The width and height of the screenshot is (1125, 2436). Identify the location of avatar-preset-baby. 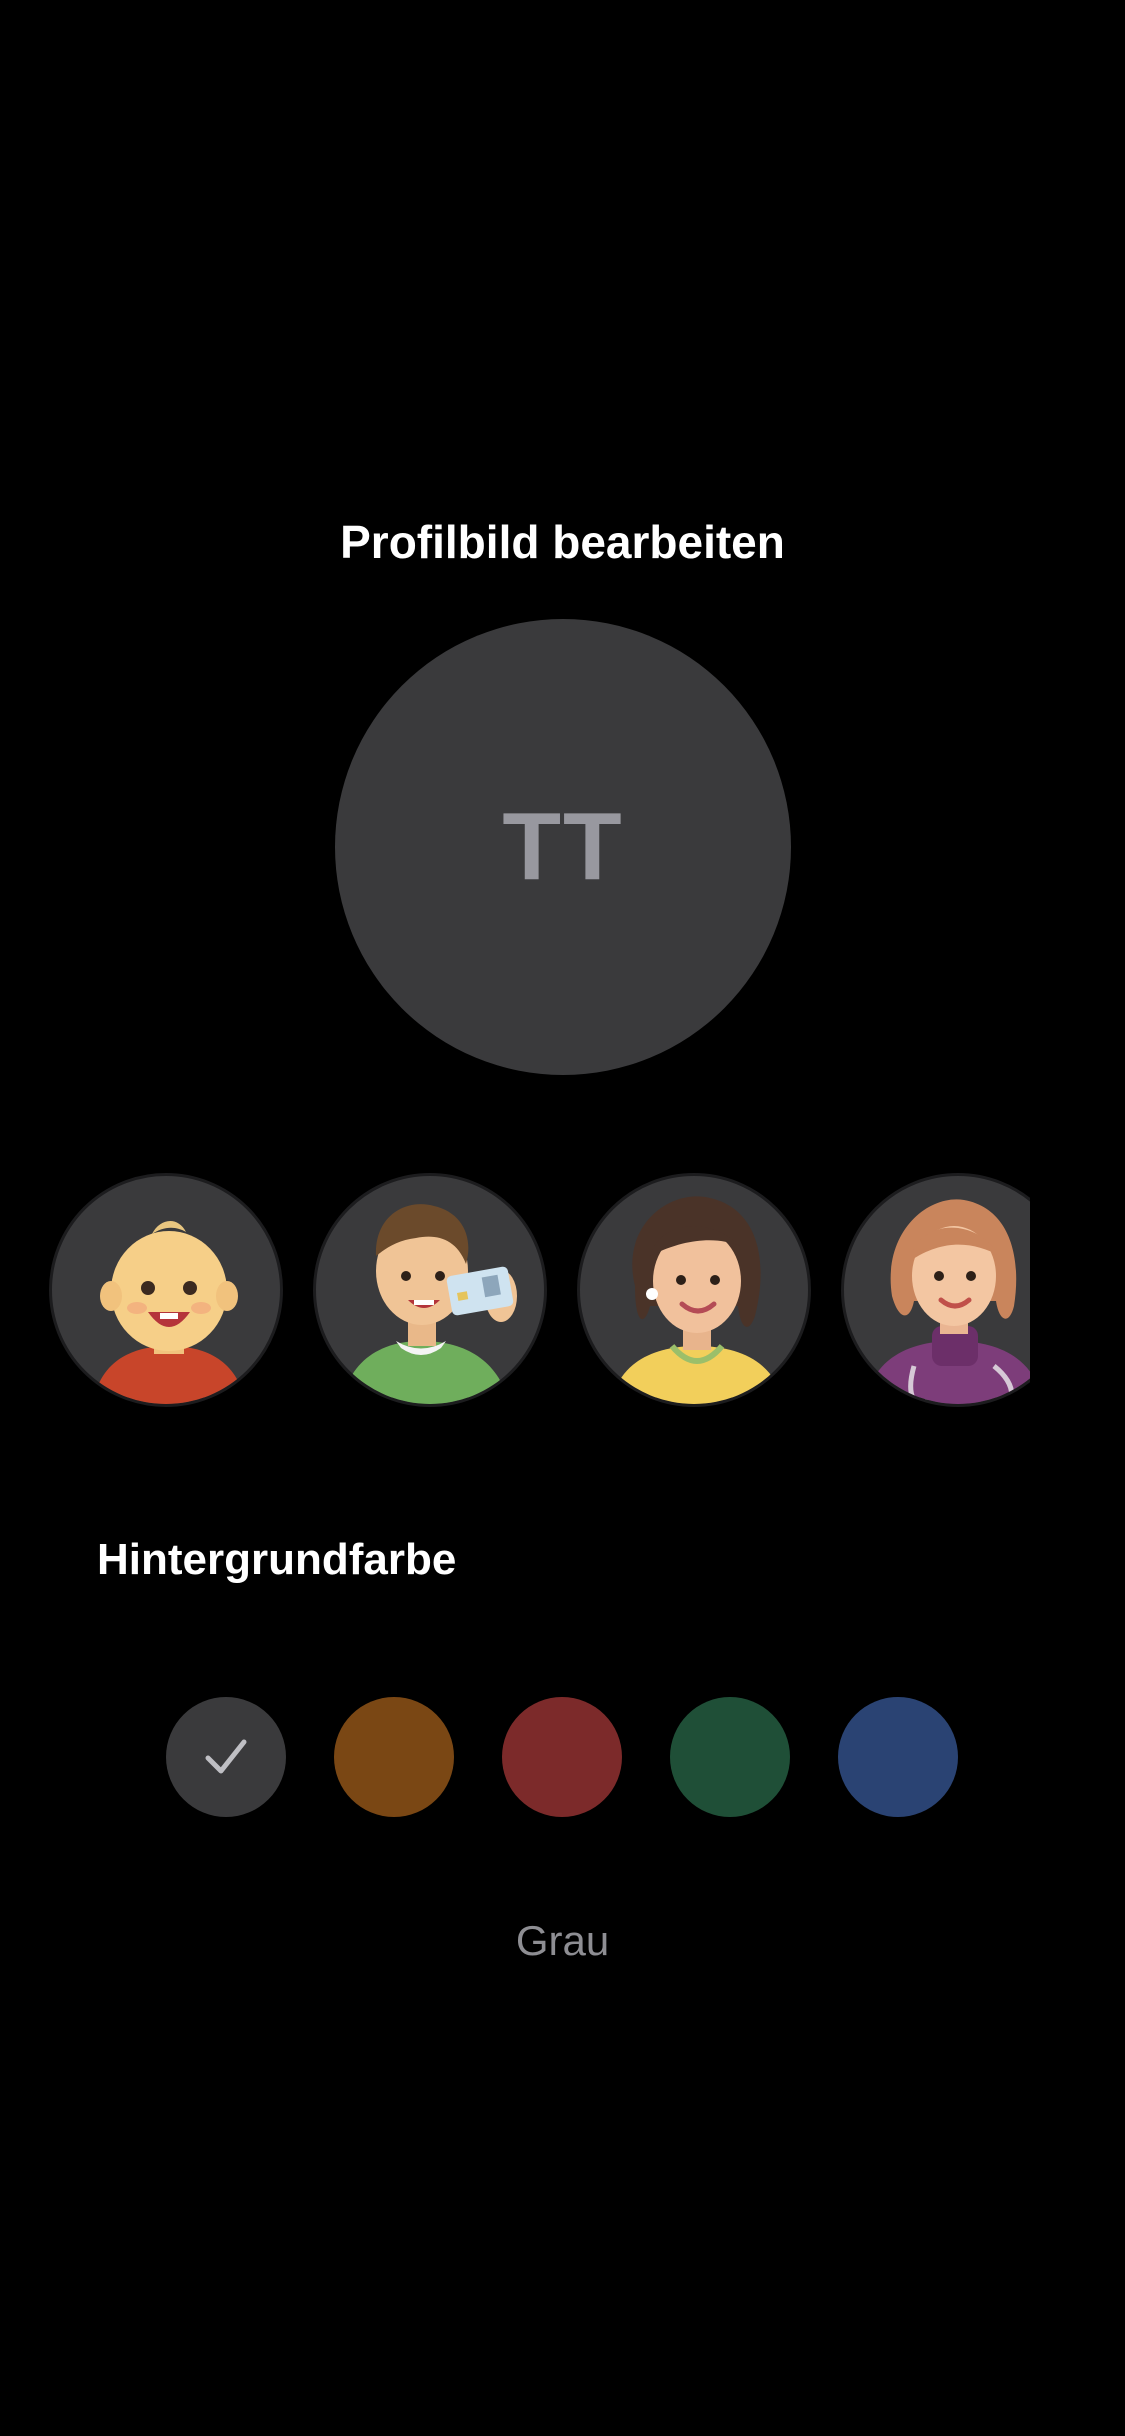
(166, 1290).